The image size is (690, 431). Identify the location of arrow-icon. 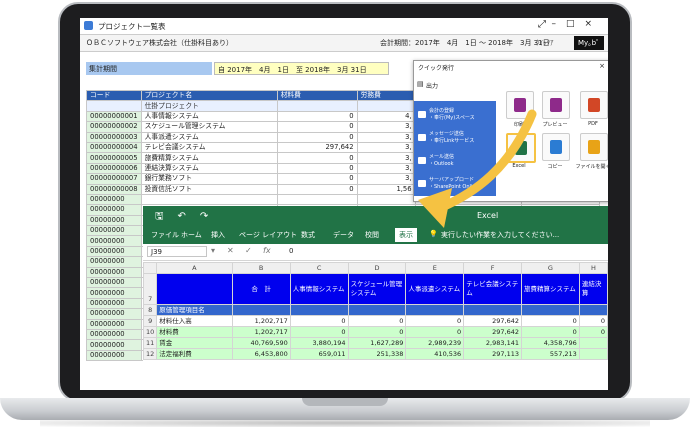
(477, 168).